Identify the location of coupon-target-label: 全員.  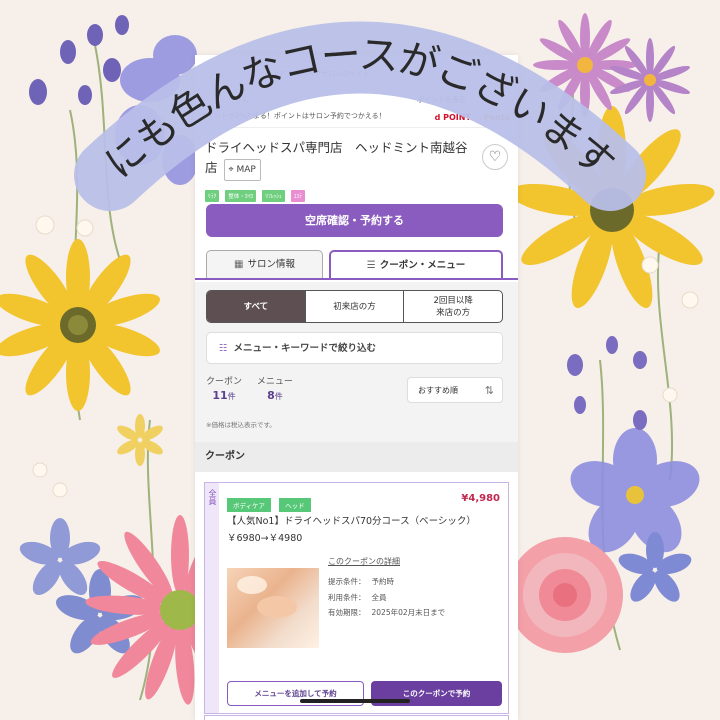
(212, 598).